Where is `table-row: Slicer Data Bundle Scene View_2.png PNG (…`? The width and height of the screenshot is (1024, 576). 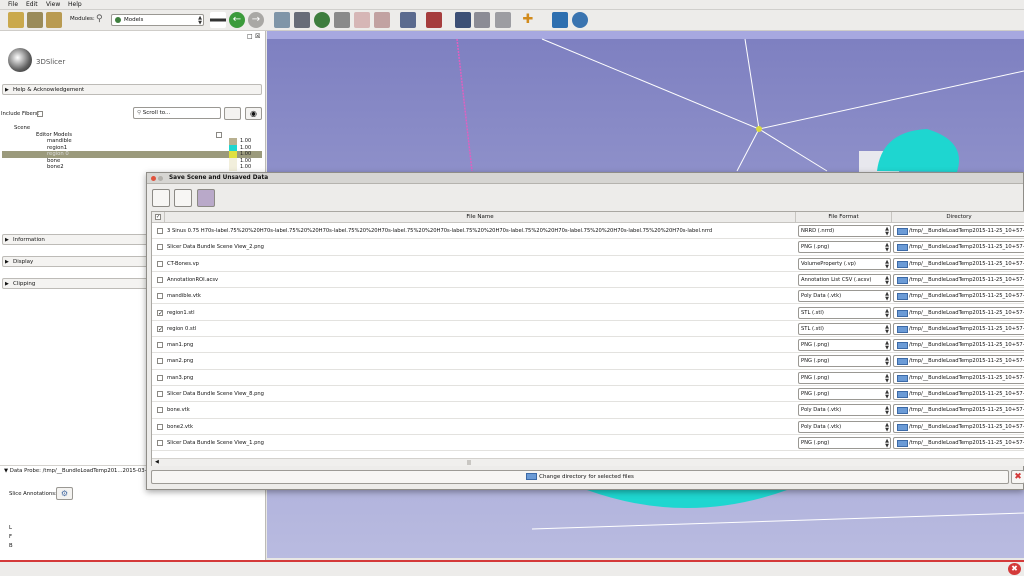 table-row: Slicer Data Bundle Scene View_2.png PNG (… is located at coordinates (588, 247).